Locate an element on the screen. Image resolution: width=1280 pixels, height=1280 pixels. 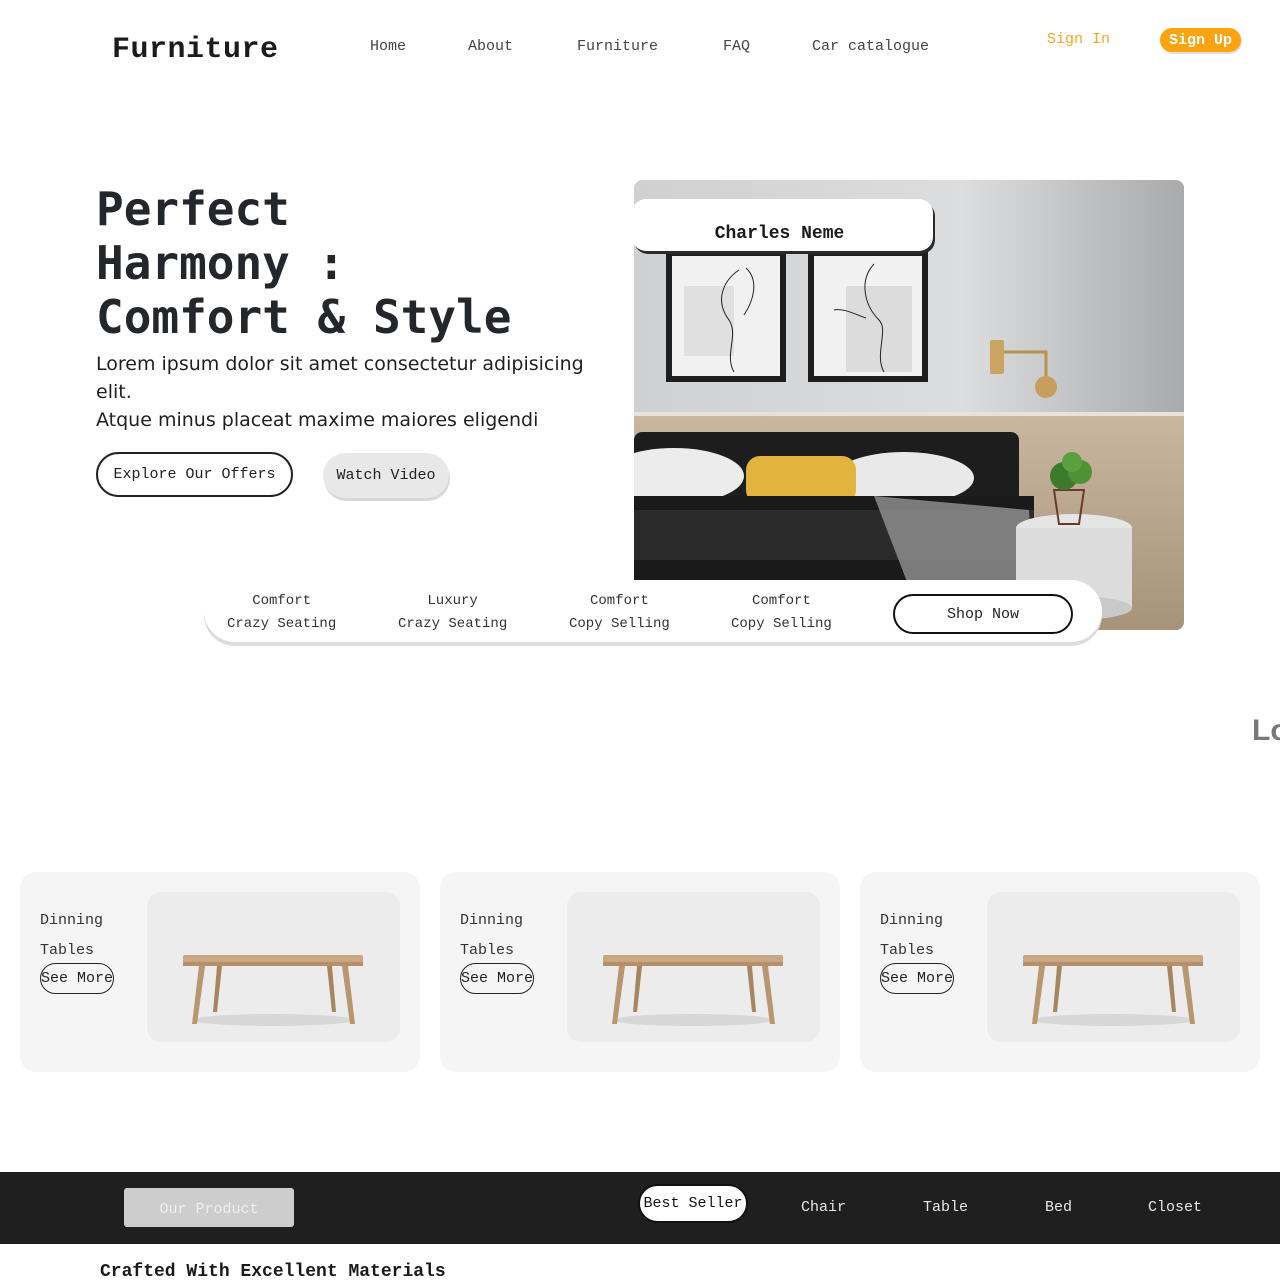
marquee-text: Lo is located at coordinates (1266, 730).